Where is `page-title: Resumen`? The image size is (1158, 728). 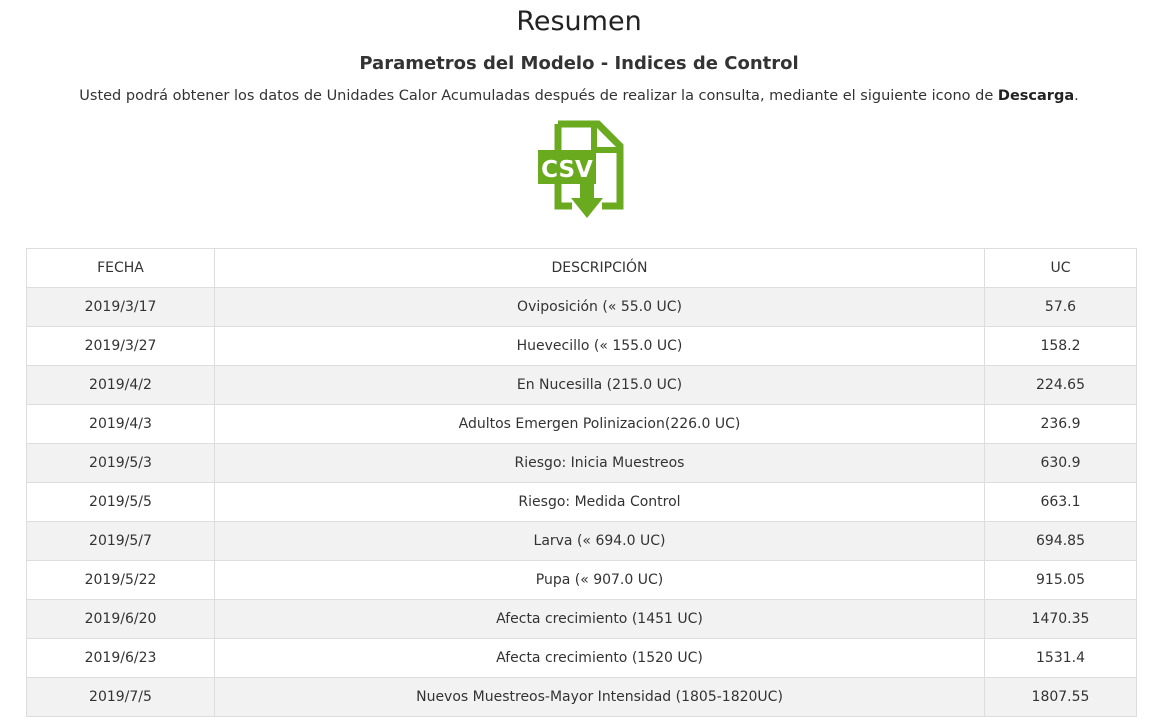
page-title: Resumen is located at coordinates (579, 21).